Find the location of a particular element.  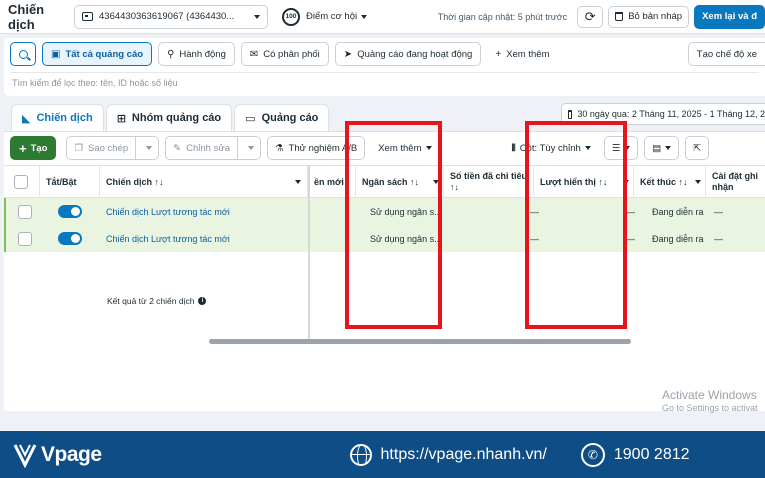

hotline: ✆ 1900 2812 is located at coordinates (635, 454).